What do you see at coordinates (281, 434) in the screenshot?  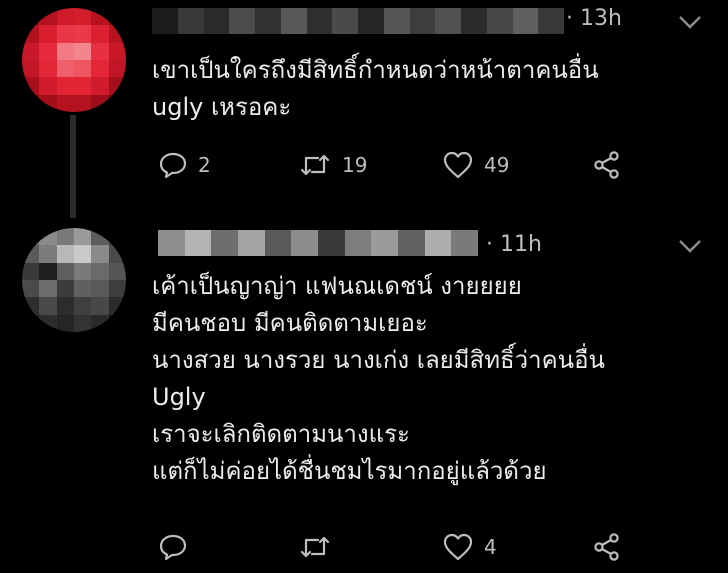 I see `tweet-line: เราจะเลิกติดตามนางแระ` at bounding box center [281, 434].